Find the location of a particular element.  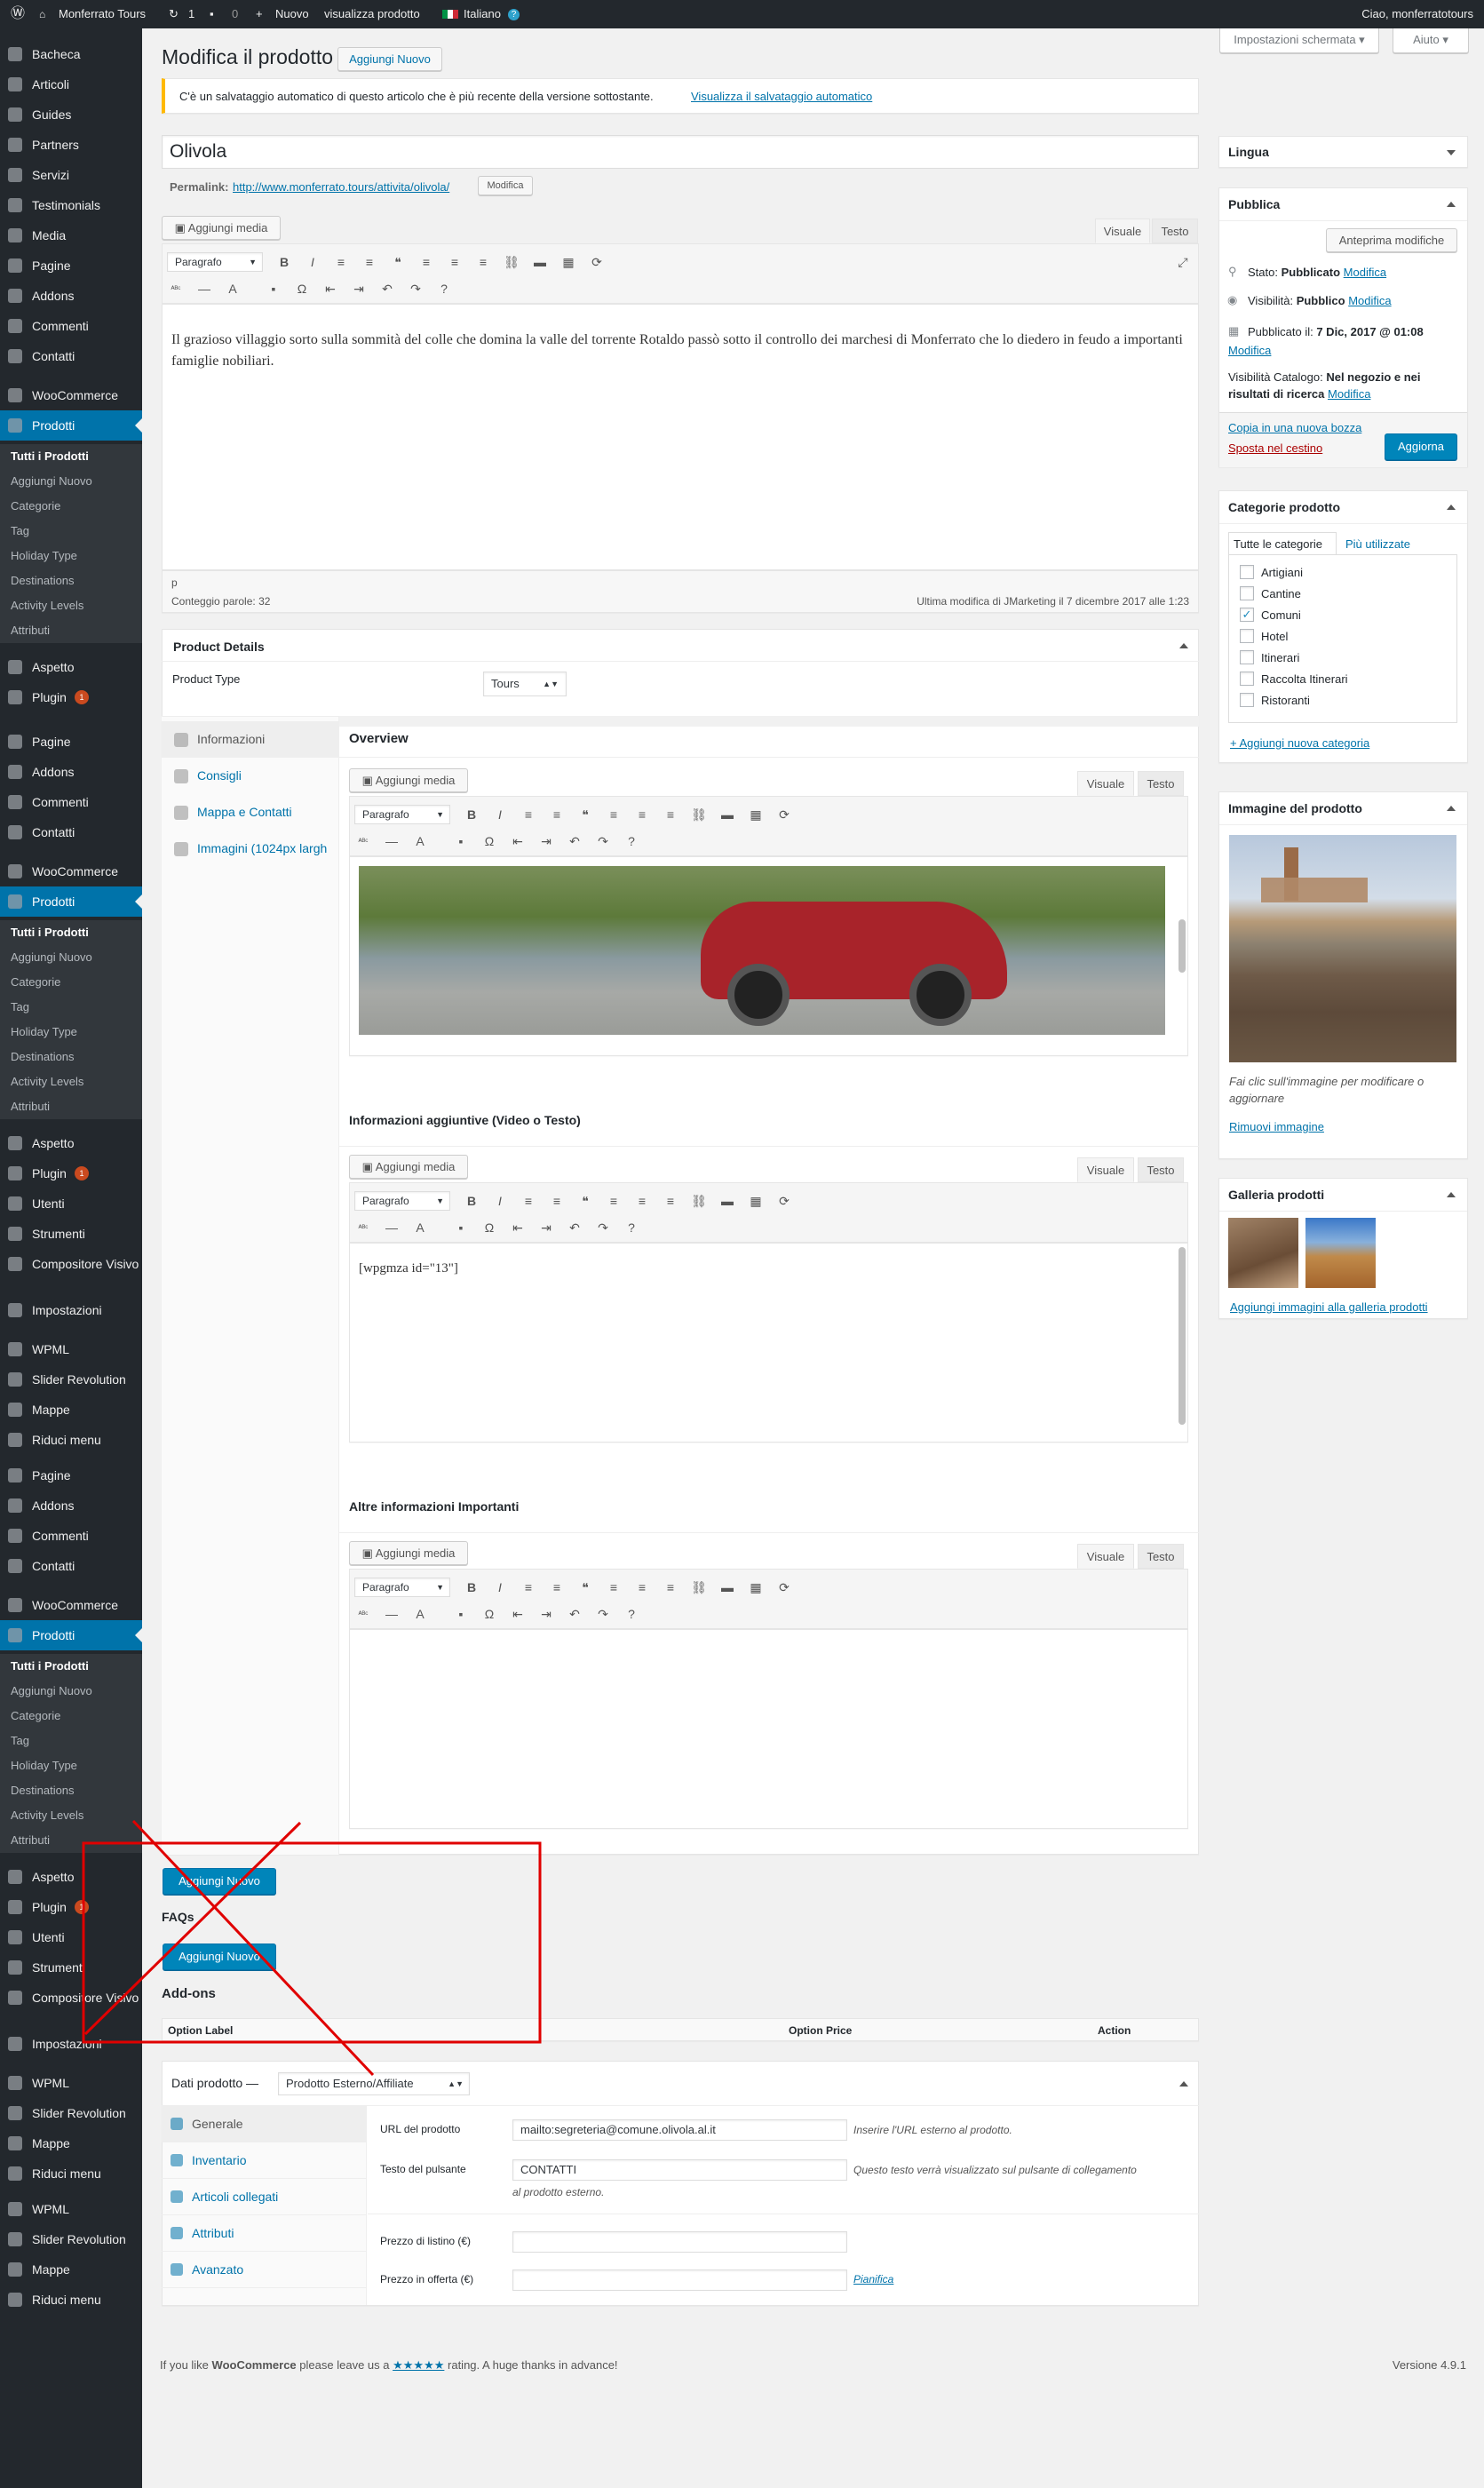

help-icon: ? is located at coordinates (632, 841).